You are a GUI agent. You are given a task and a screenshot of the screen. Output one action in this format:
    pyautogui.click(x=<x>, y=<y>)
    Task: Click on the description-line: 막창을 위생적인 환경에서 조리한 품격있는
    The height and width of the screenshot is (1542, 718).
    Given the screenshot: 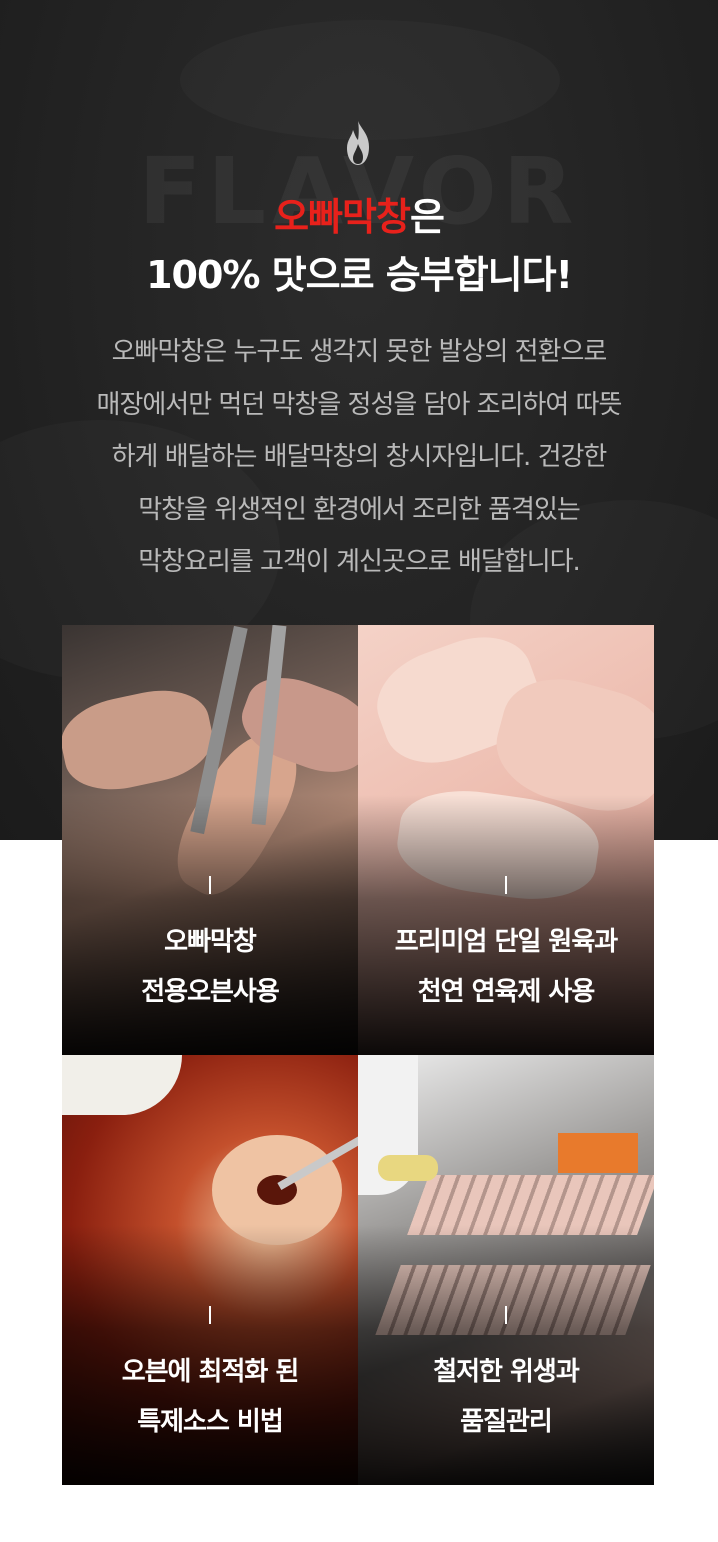 What is the action you would take?
    pyautogui.click(x=359, y=509)
    